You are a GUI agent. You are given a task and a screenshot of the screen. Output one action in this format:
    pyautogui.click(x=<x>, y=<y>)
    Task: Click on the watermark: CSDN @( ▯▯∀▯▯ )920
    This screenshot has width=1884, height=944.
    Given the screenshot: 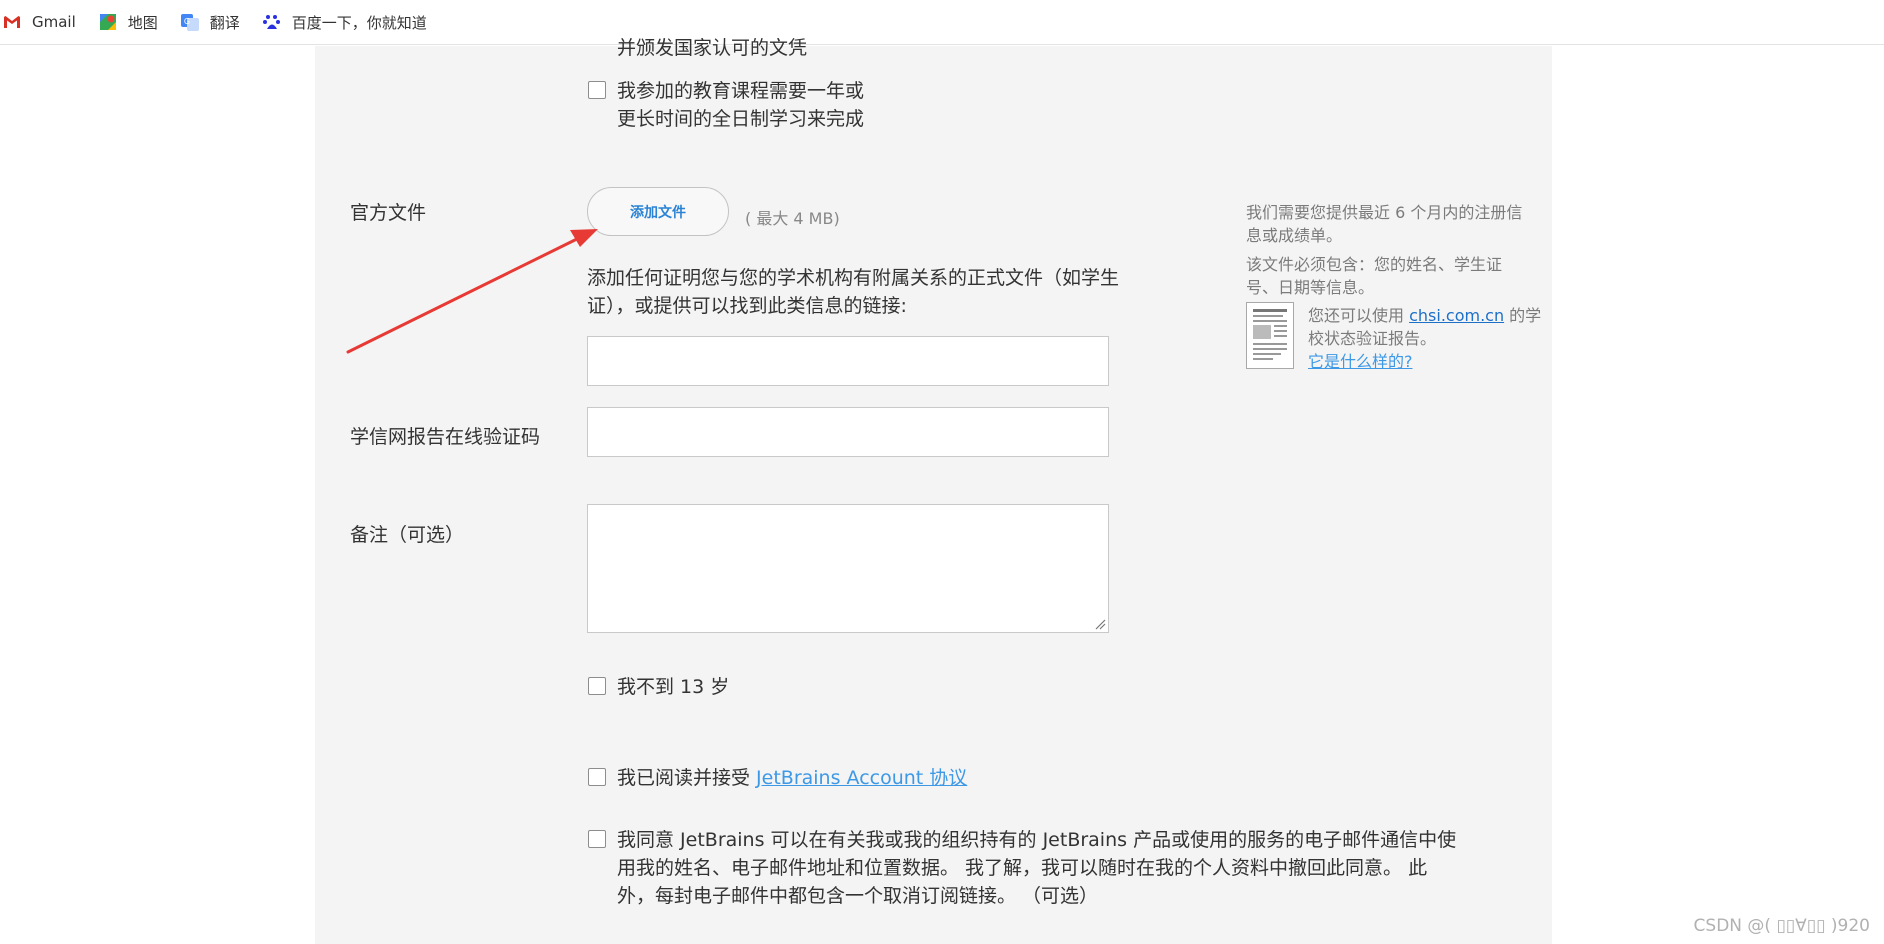 What is the action you would take?
    pyautogui.click(x=1781, y=926)
    